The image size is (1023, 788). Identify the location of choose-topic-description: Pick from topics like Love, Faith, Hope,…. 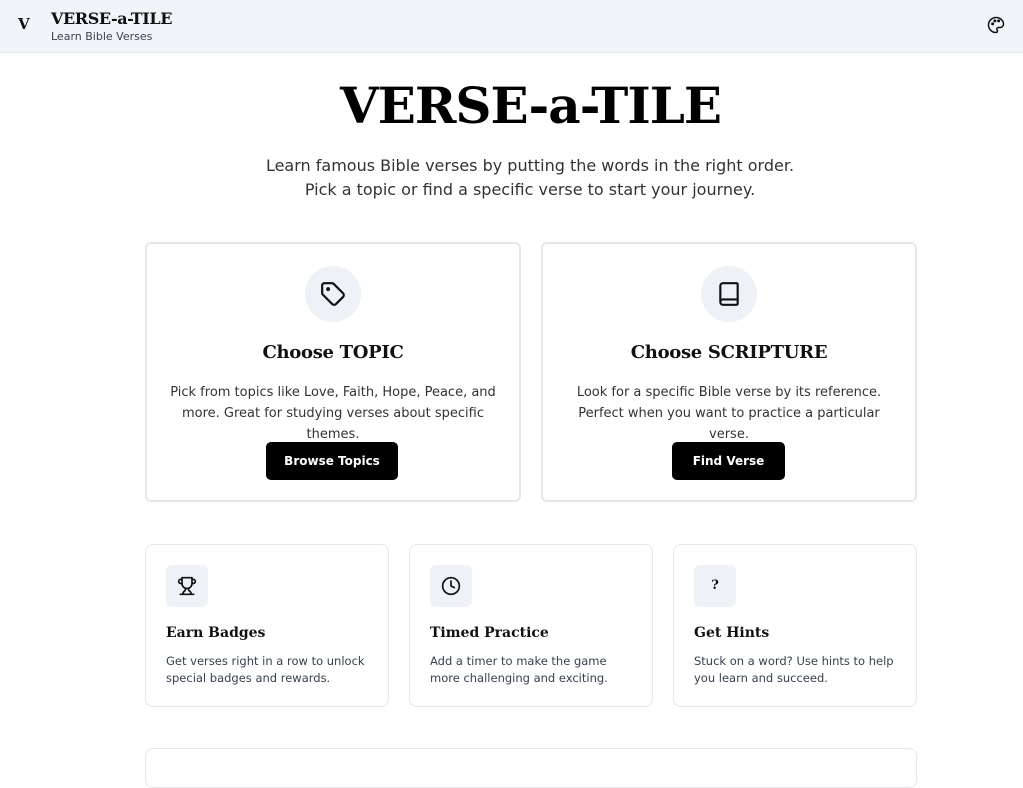
(333, 413).